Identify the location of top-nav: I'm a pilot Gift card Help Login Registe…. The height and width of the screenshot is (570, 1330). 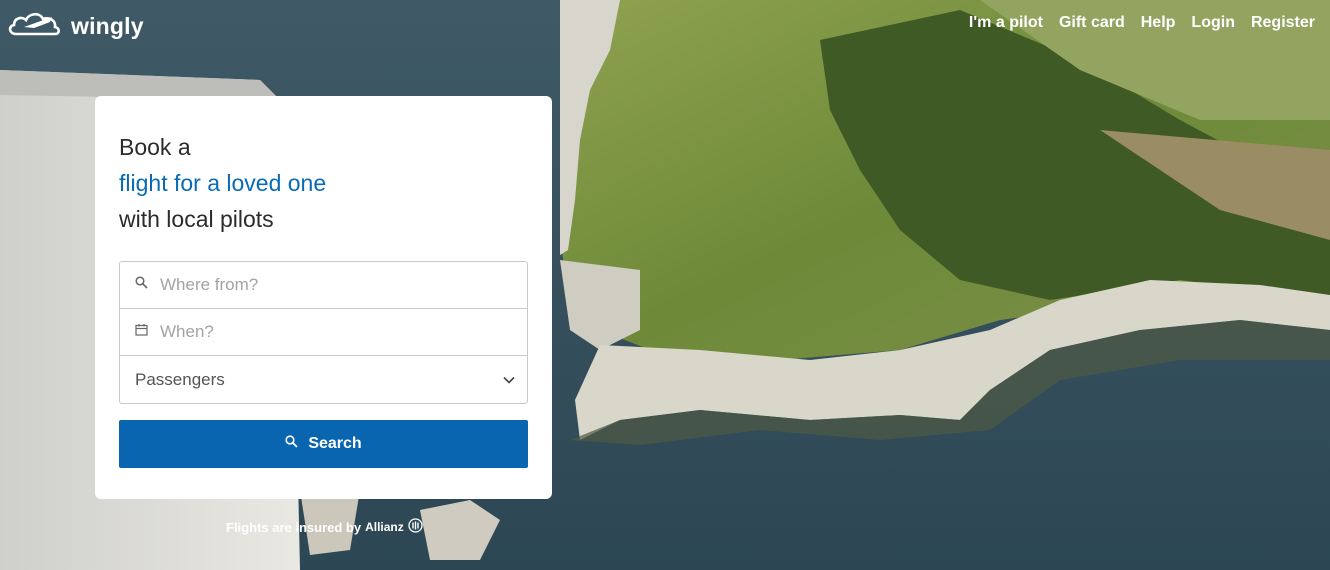
(1142, 23).